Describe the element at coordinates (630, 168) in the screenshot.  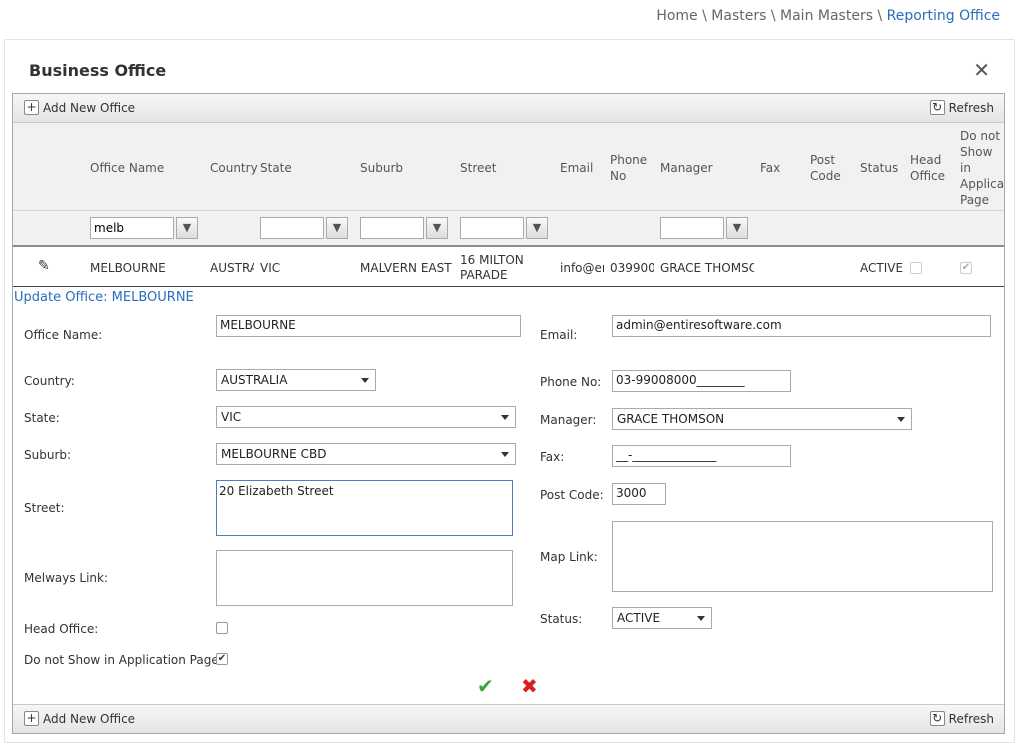
I see `col-phone-no: Phone No` at that location.